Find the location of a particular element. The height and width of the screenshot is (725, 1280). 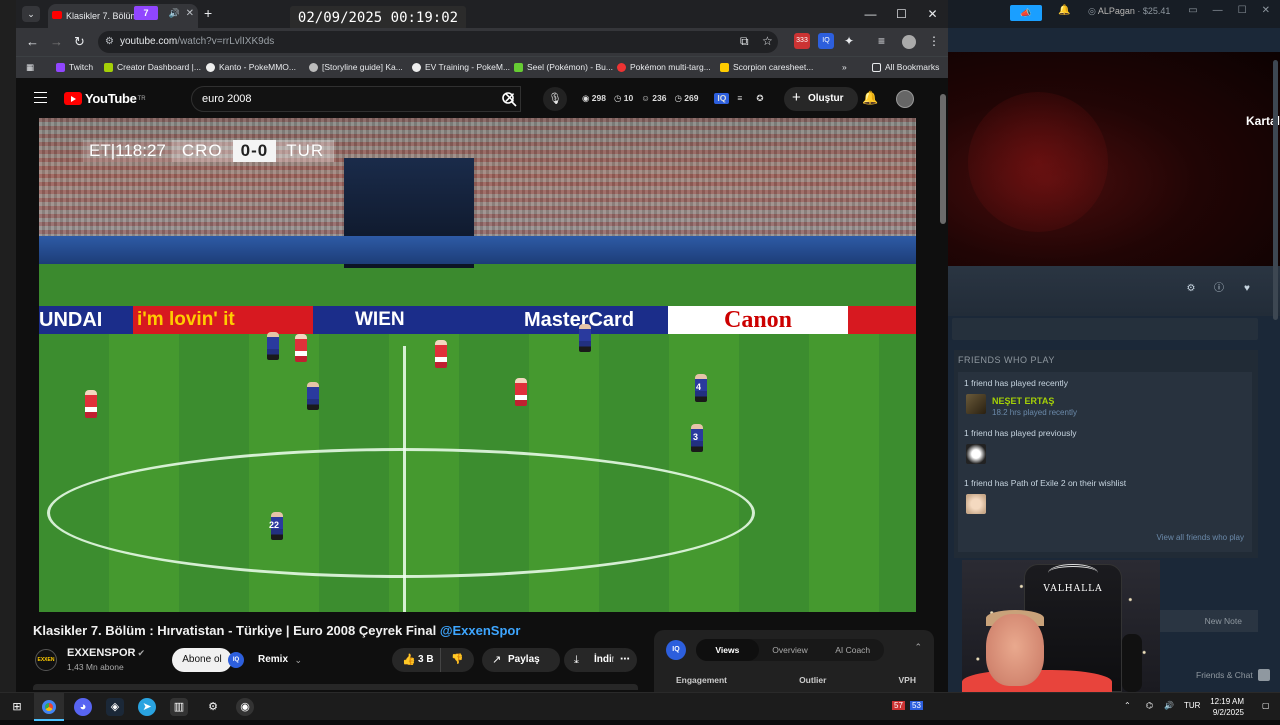

telegram-icon: ➤ is located at coordinates (147, 707).